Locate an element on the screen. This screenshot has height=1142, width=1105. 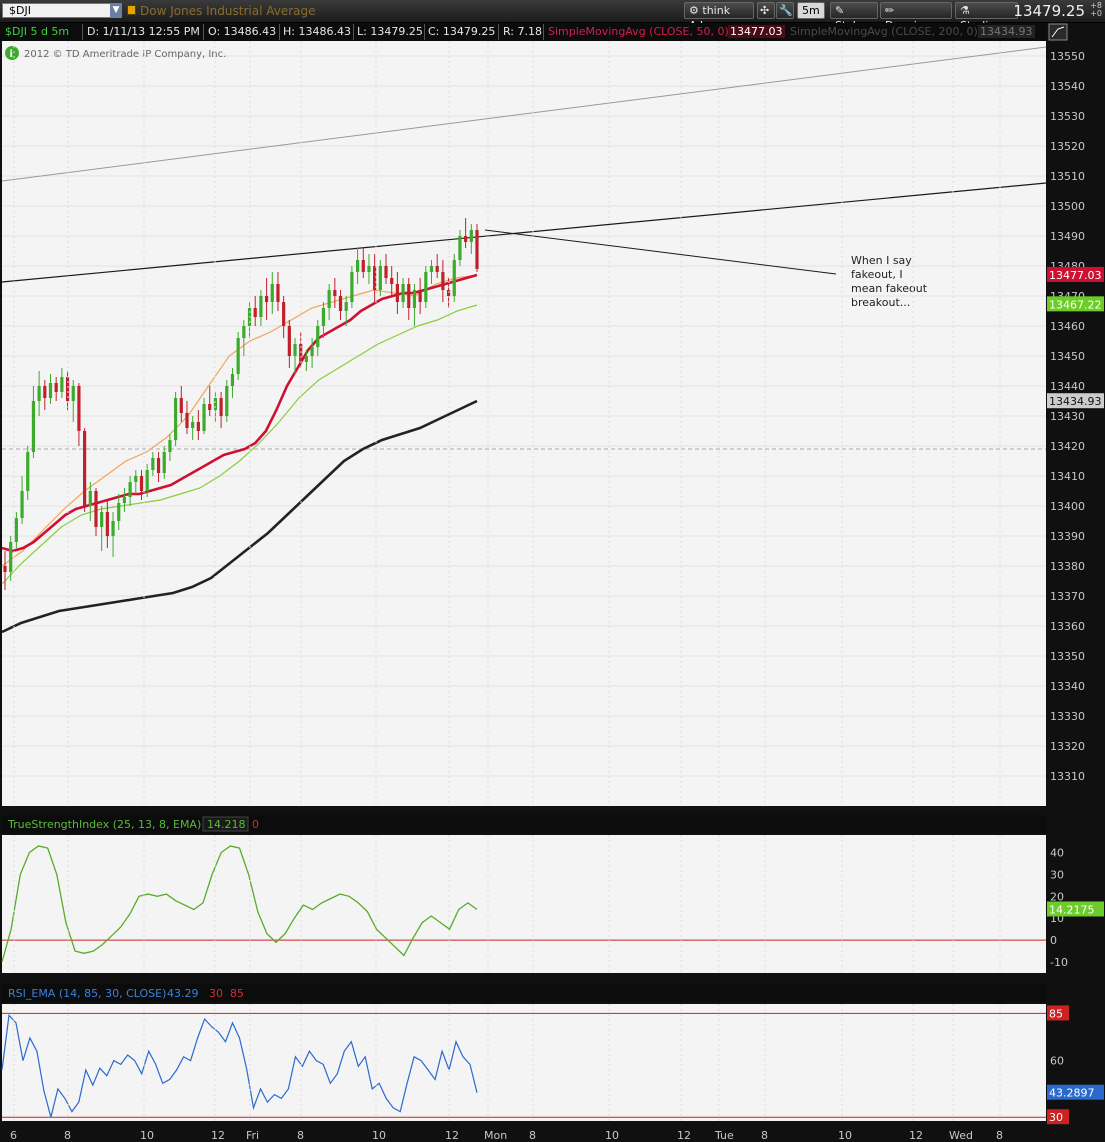
price-tick-label: 13490 is located at coordinates (1067, 236).